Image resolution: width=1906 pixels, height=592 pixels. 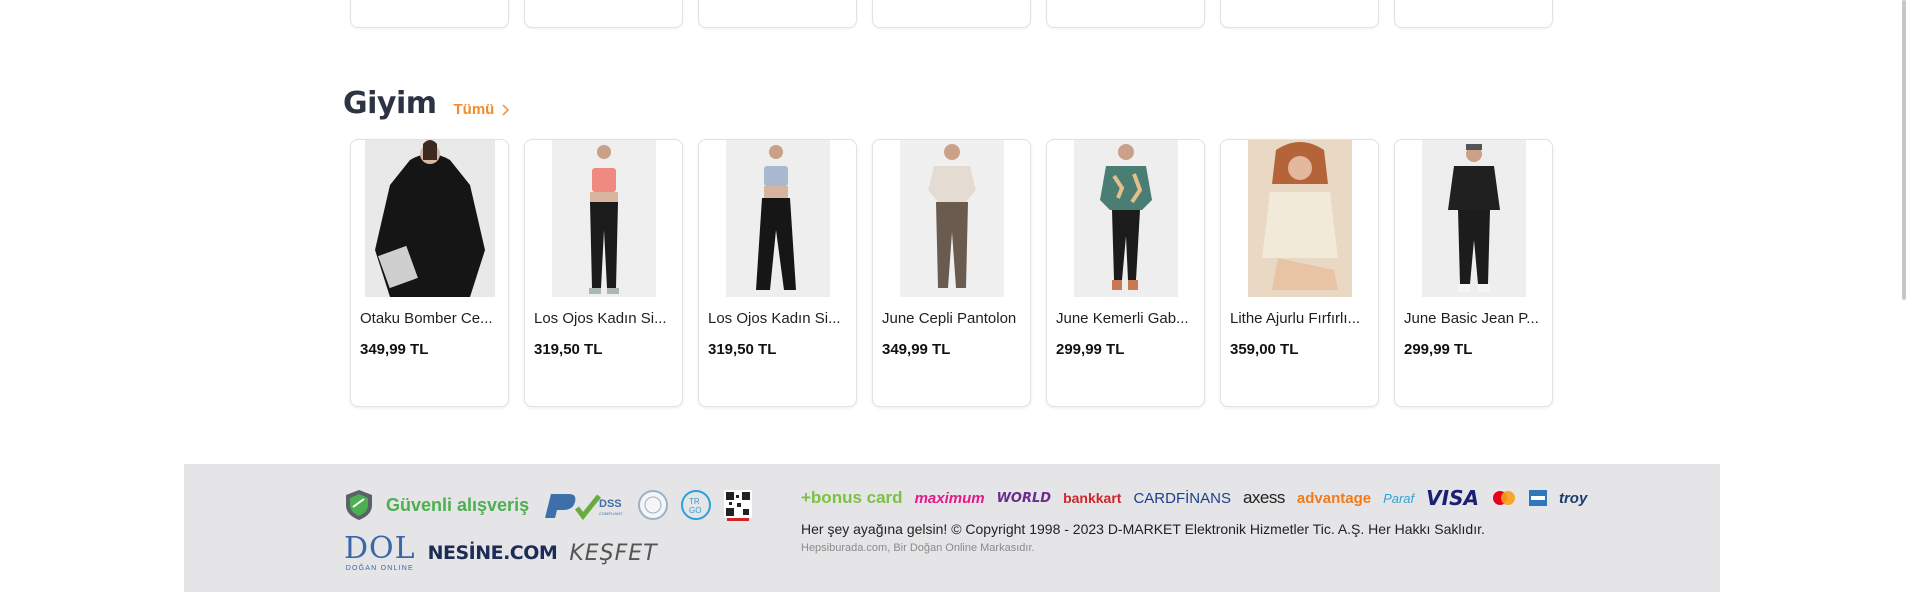 I want to click on product-card: Lithe Ajurlu Fırfırlı... 359,00 TL, so click(x=1299, y=273).